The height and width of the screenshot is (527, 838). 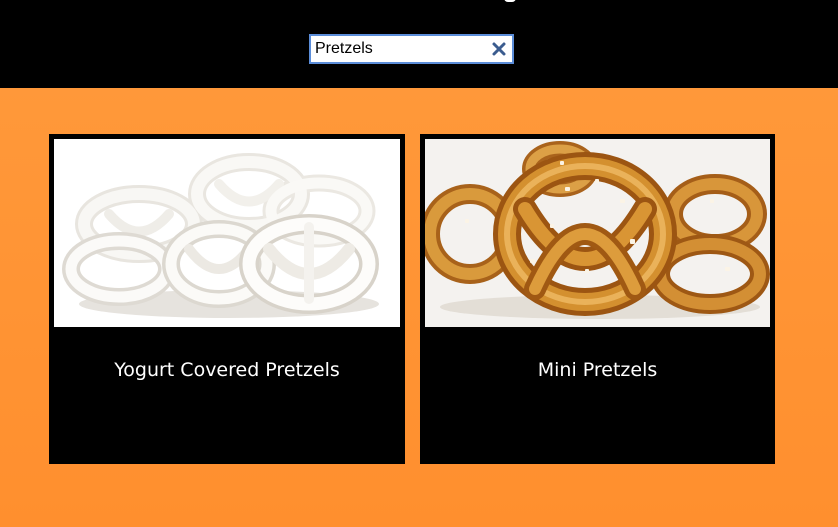 What do you see at coordinates (597, 233) in the screenshot?
I see `product-image-mini-pretzels` at bounding box center [597, 233].